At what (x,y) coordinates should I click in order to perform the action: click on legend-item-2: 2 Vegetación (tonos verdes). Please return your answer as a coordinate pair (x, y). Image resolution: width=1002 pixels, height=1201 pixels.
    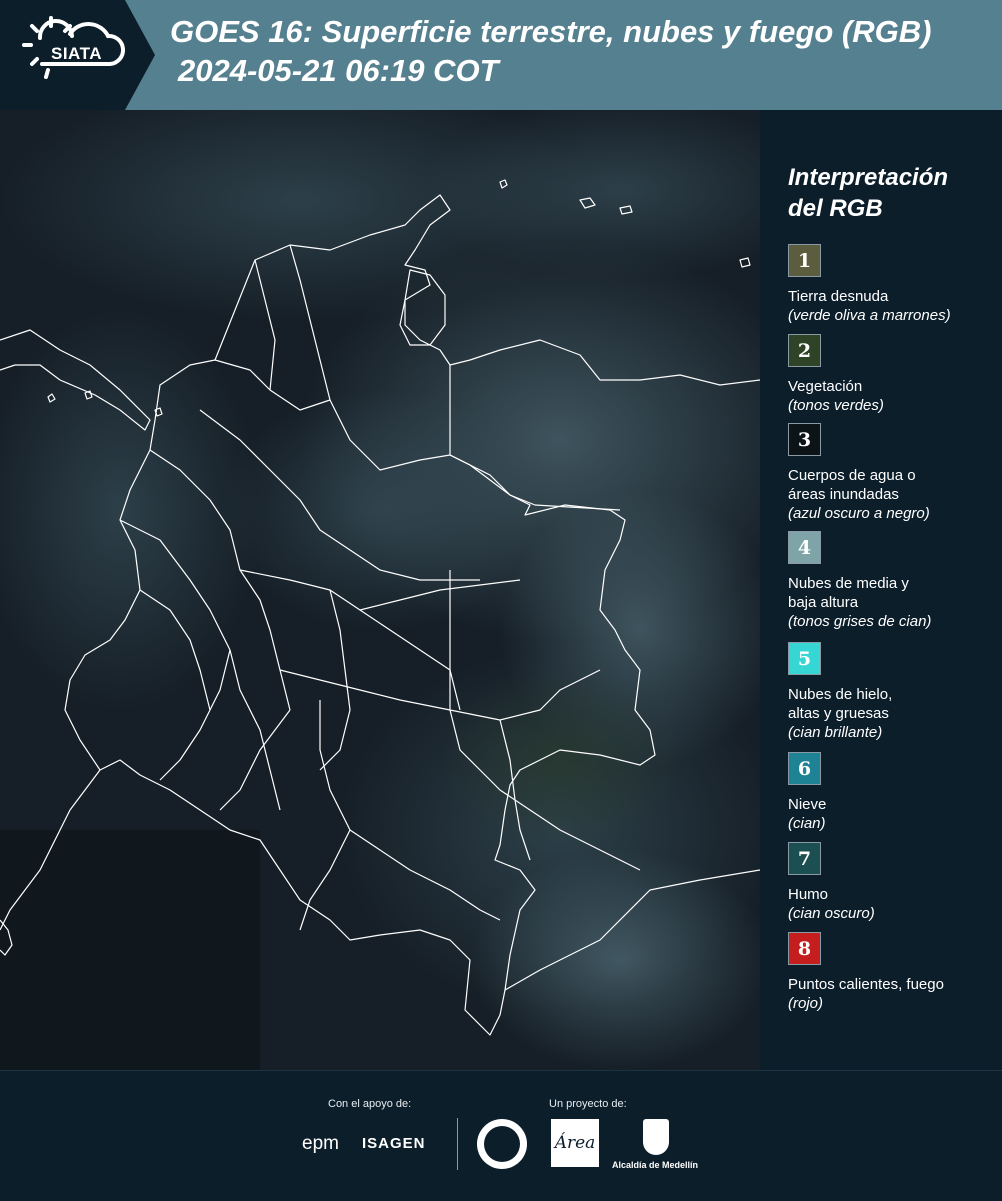
    Looking at the image, I should click on (836, 374).